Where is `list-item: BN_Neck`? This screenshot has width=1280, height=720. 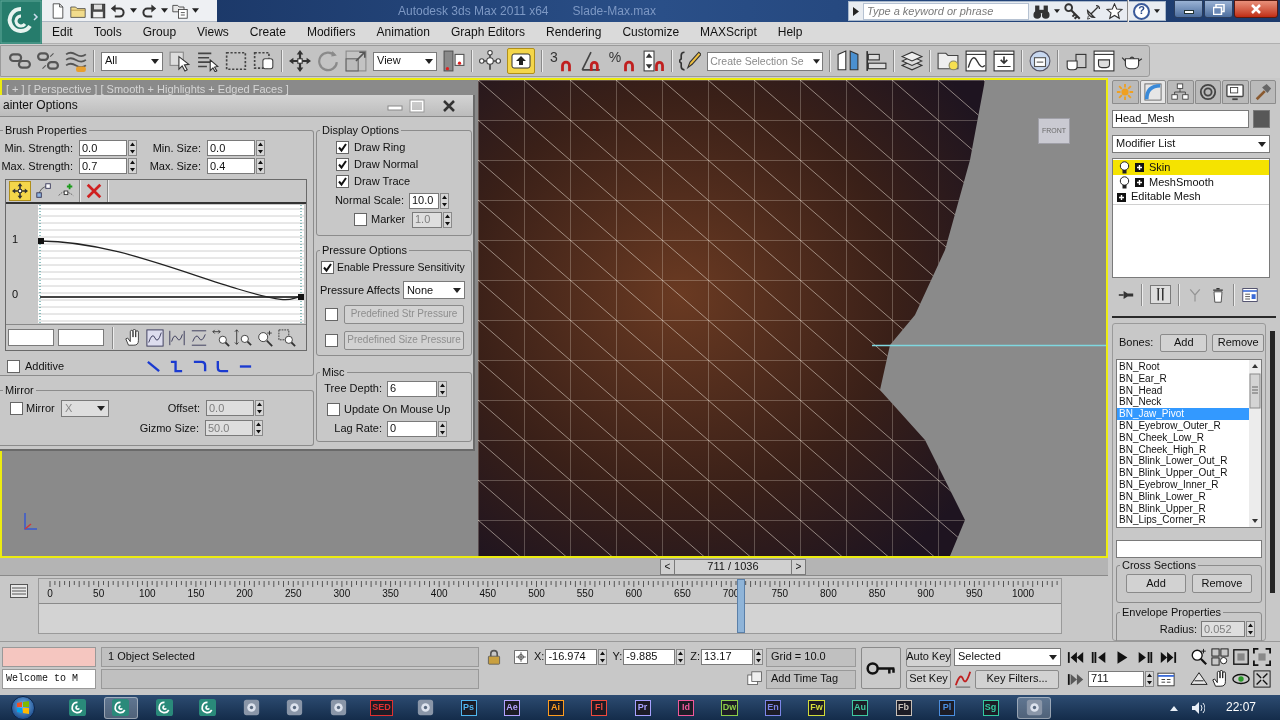
list-item: BN_Neck is located at coordinates (1183, 402).